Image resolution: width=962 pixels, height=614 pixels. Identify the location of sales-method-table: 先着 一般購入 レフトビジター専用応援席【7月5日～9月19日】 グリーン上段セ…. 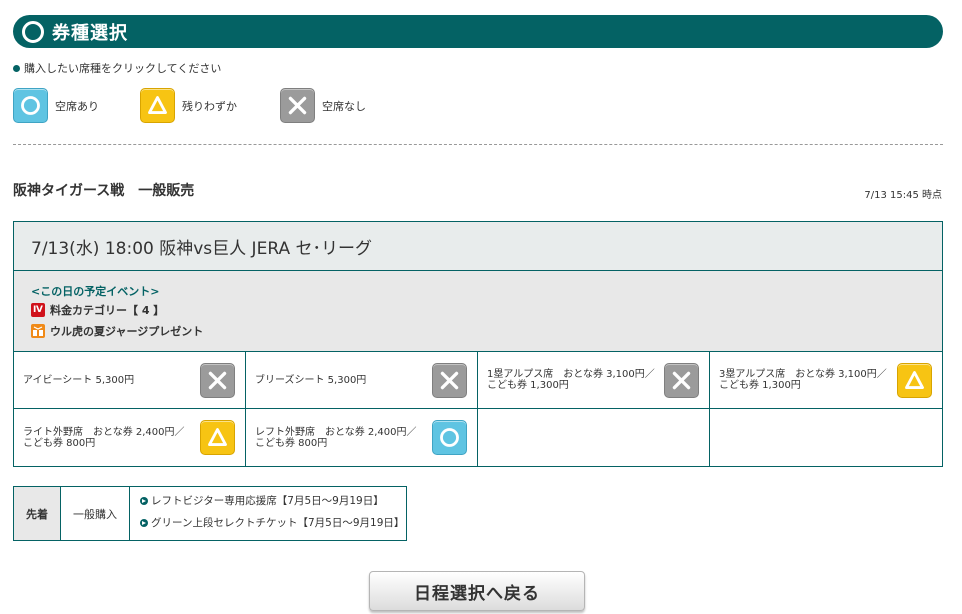
(210, 513).